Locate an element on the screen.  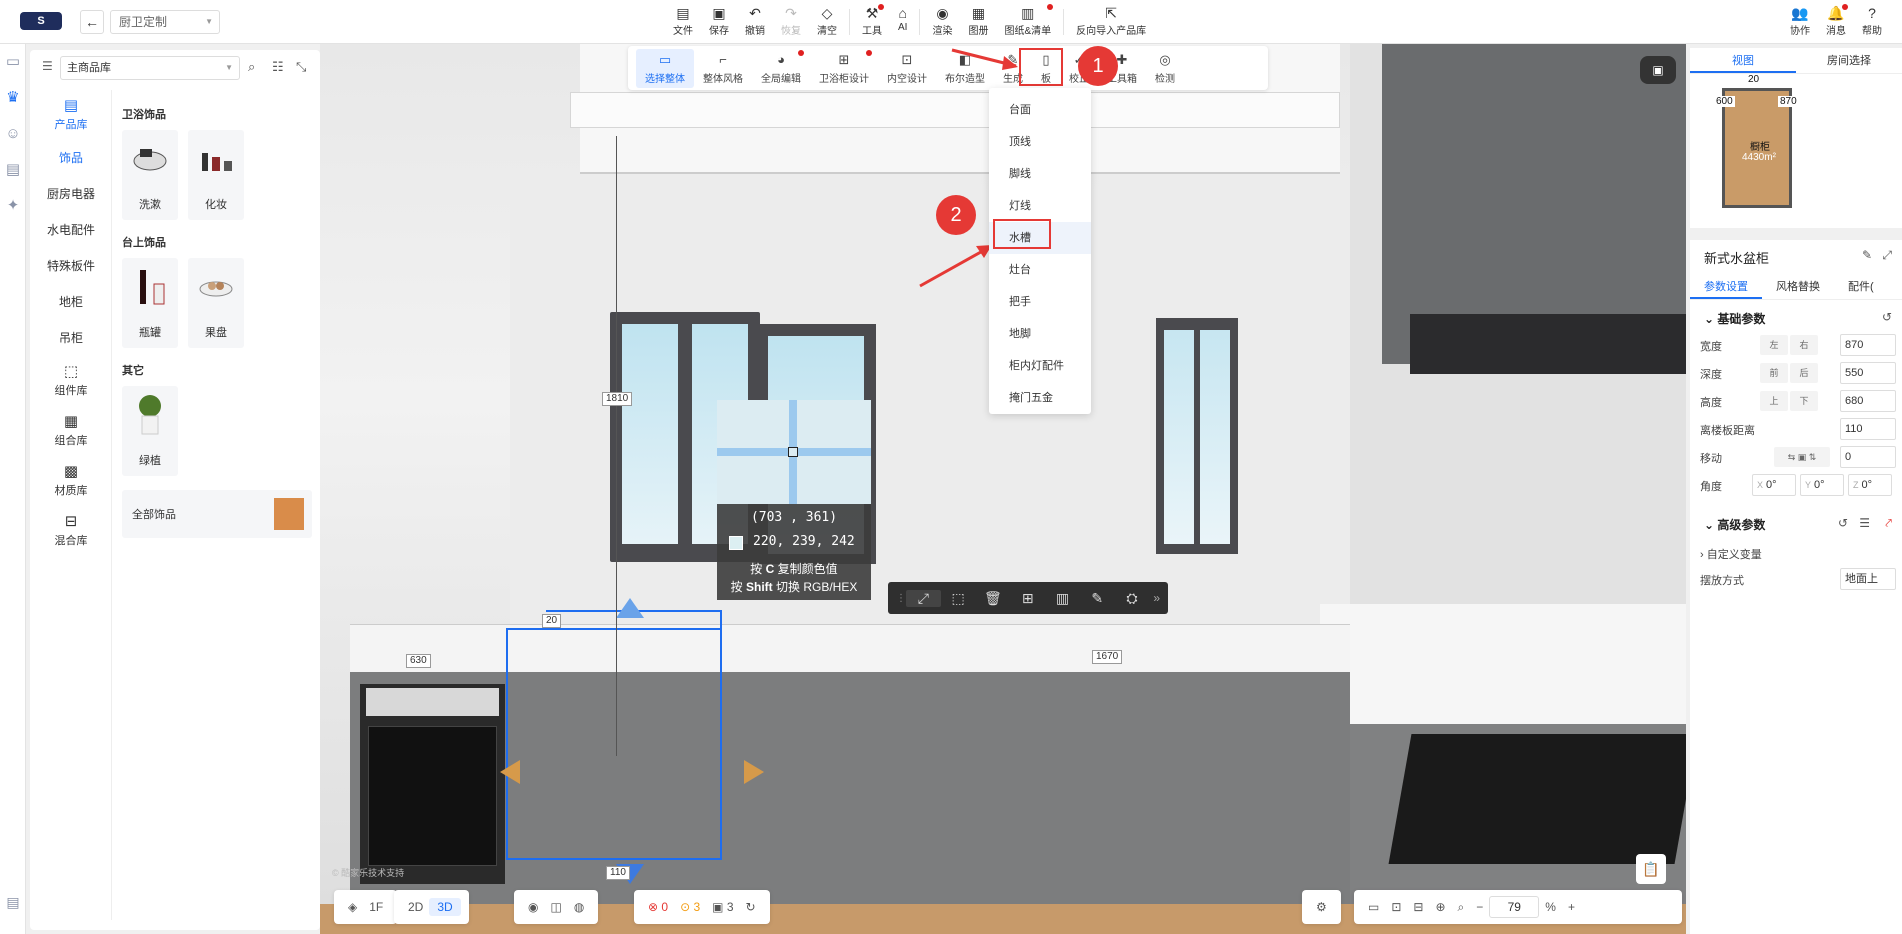
category-item: 厨房电器 is located at coordinates (71, 194).